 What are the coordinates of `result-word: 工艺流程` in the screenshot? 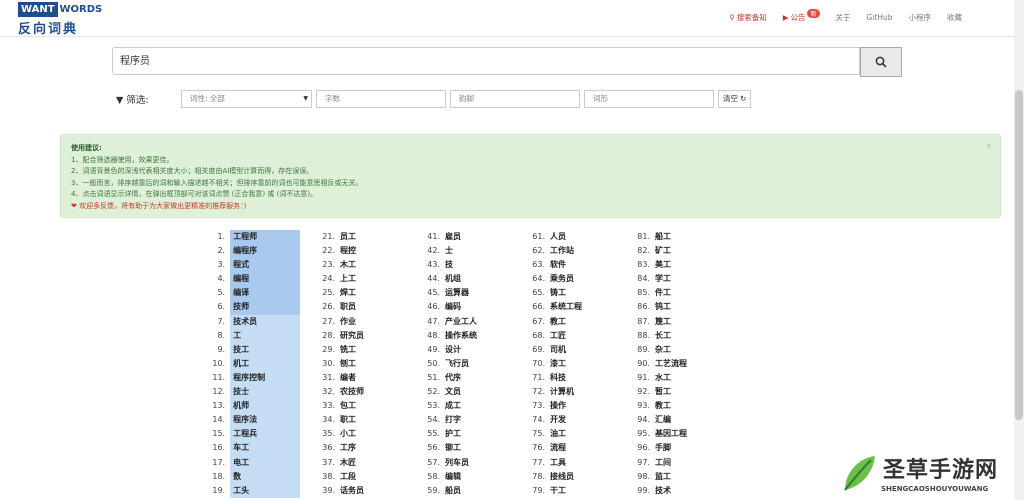 It's located at (671, 364).